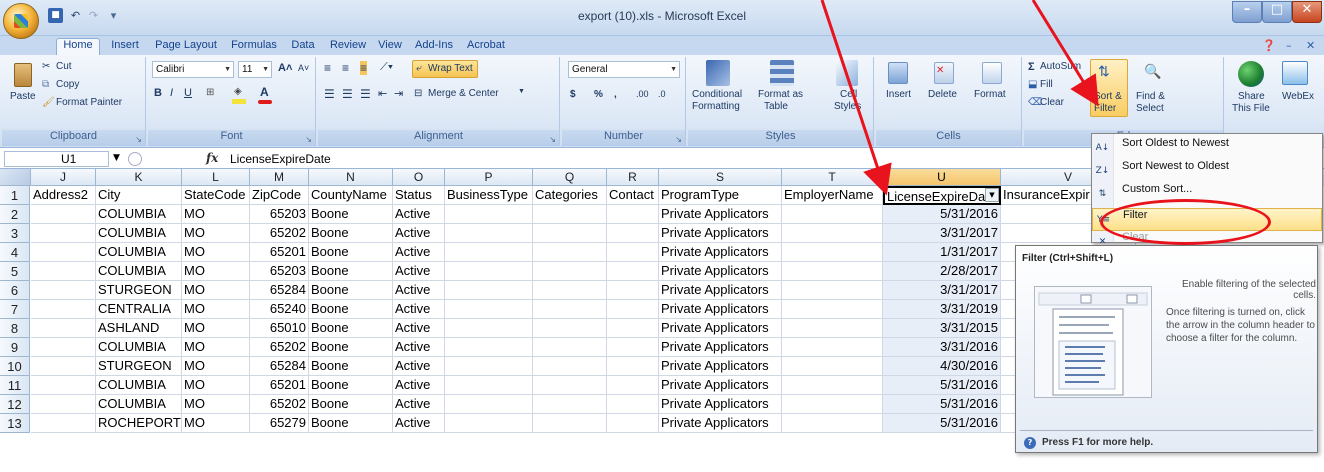 The image size is (1324, 472). Describe the element at coordinates (280, 159) in the screenshot. I see `formula-content: LicenseExpireDate` at that location.